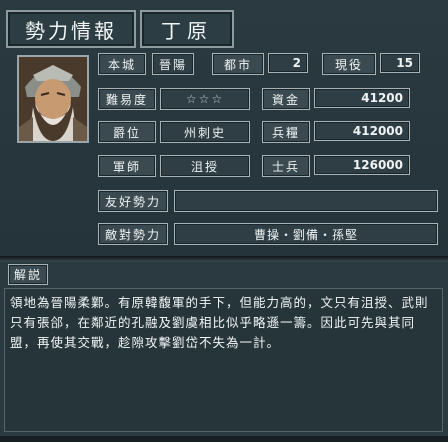 The image size is (448, 442). What do you see at coordinates (286, 132) in the screenshot?
I see `food-label: 兵糧` at bounding box center [286, 132].